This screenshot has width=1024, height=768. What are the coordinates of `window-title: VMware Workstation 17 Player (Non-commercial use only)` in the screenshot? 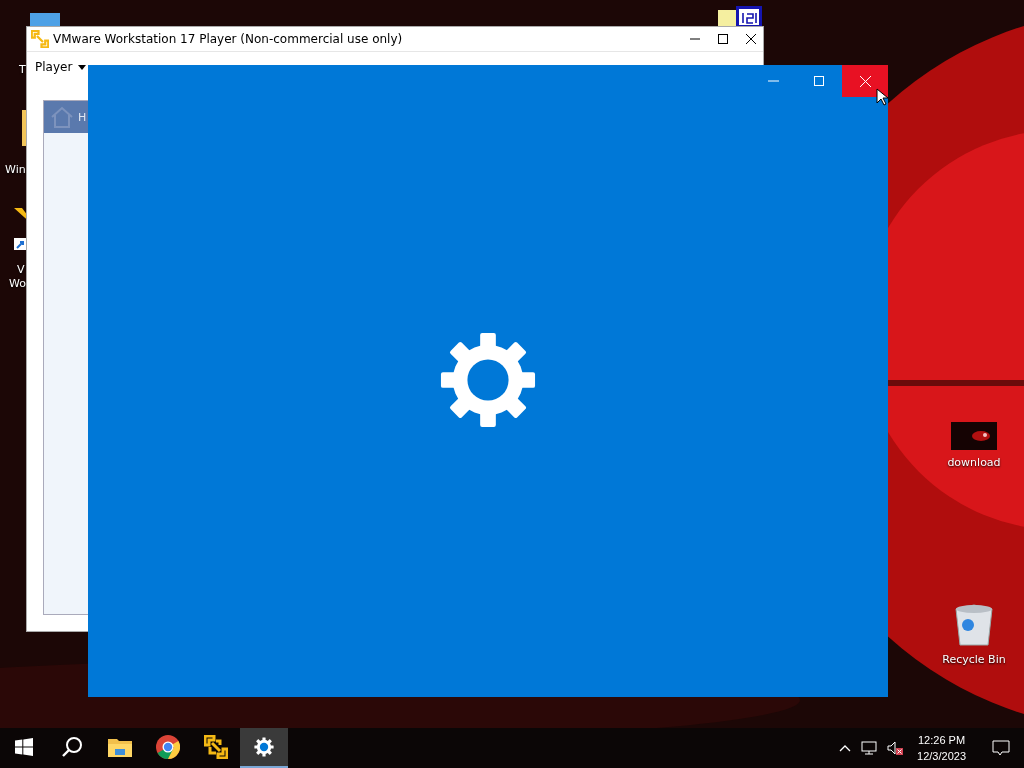 It's located at (228, 39).